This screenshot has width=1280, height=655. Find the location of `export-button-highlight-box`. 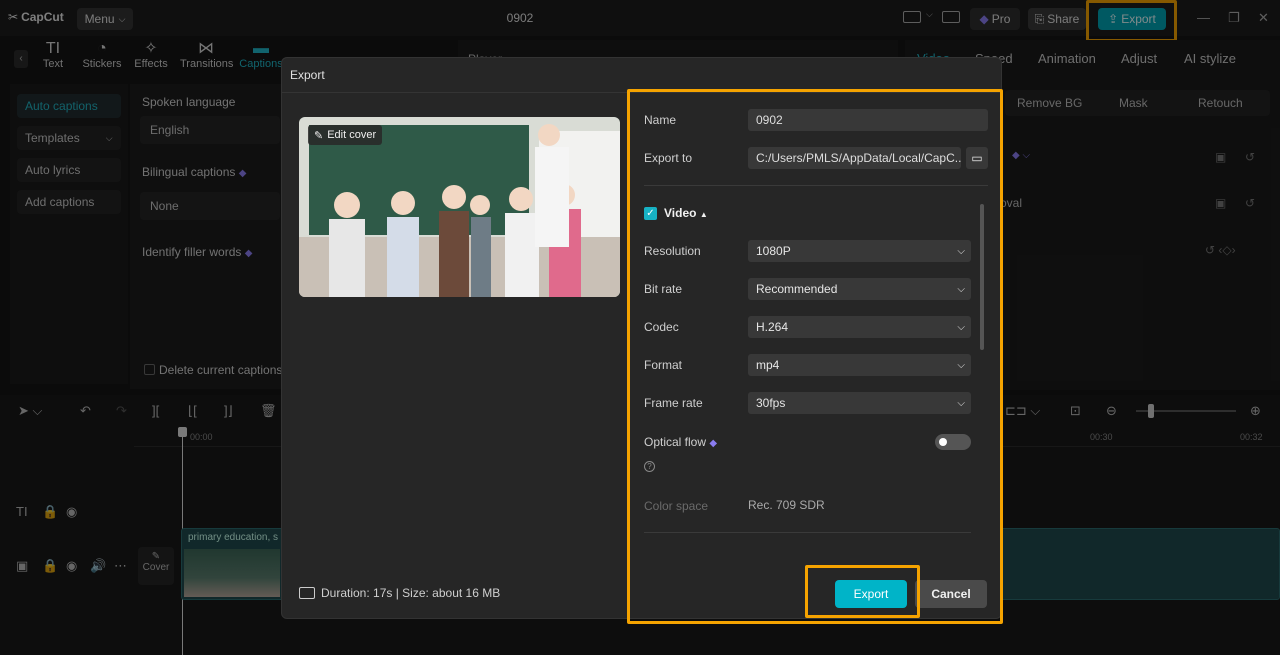

export-button-highlight-box is located at coordinates (862, 591).